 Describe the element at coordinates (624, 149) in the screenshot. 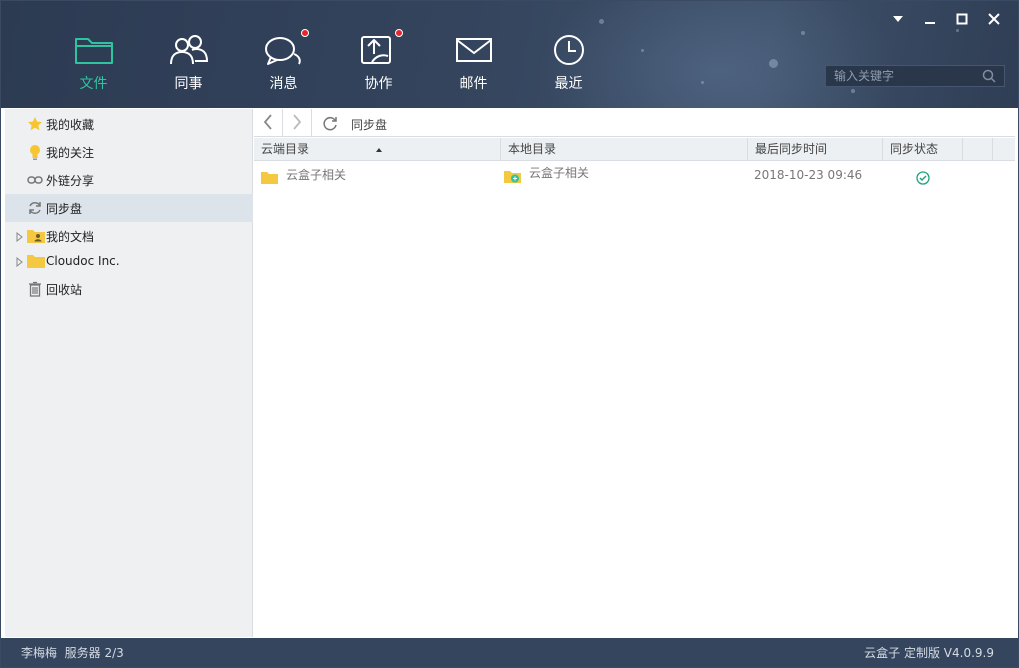

I see `column-header-local-dir: 本地目录` at that location.